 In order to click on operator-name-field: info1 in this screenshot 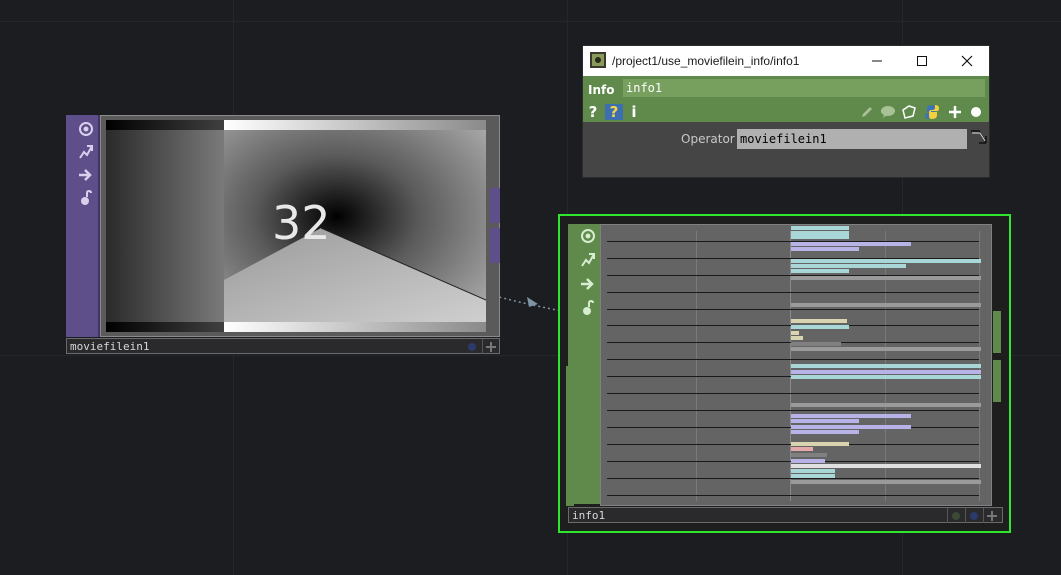, I will do `click(804, 88)`.